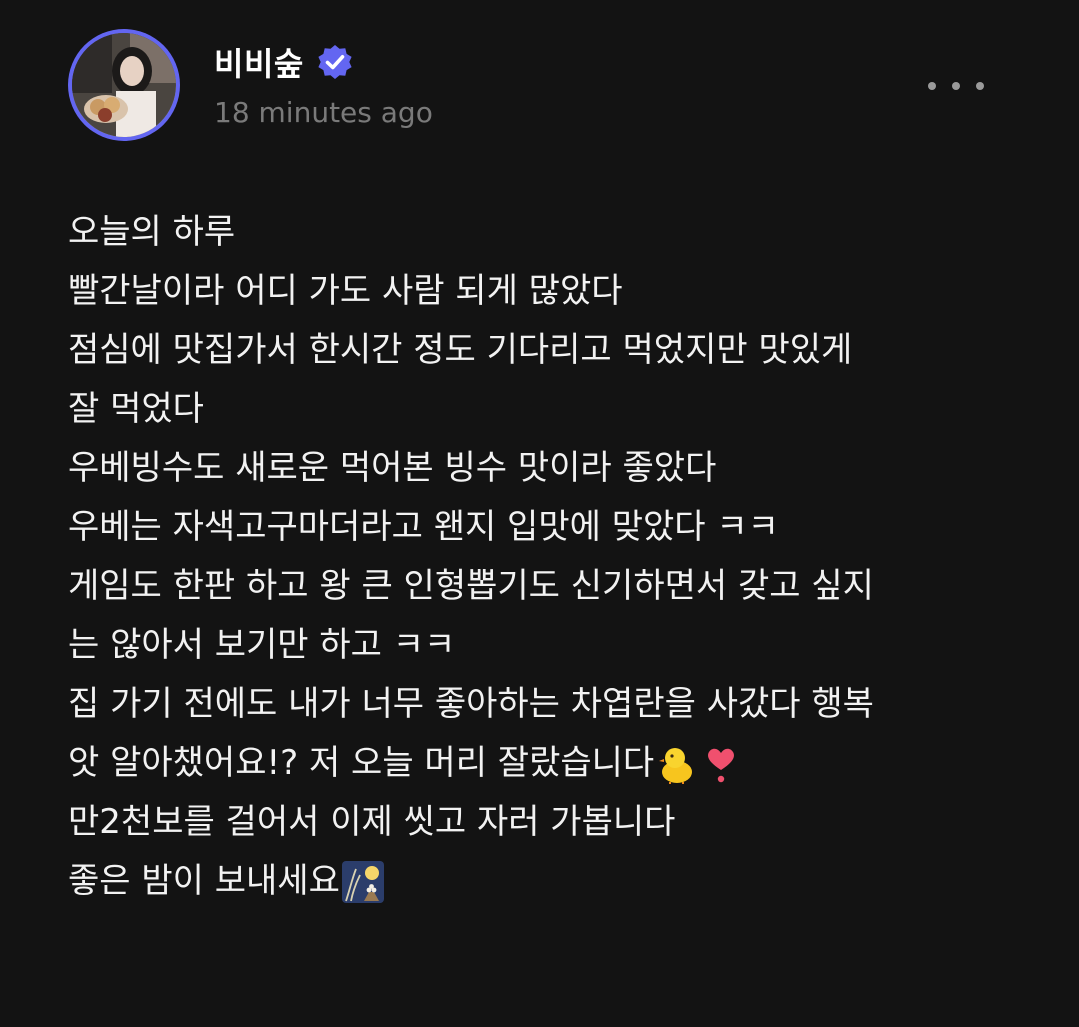 The image size is (1079, 1027). I want to click on post-line-text: 집 가기 전에도 내가 너무 좋아하는 차엽란을 사갔다 행복, so click(471, 704).